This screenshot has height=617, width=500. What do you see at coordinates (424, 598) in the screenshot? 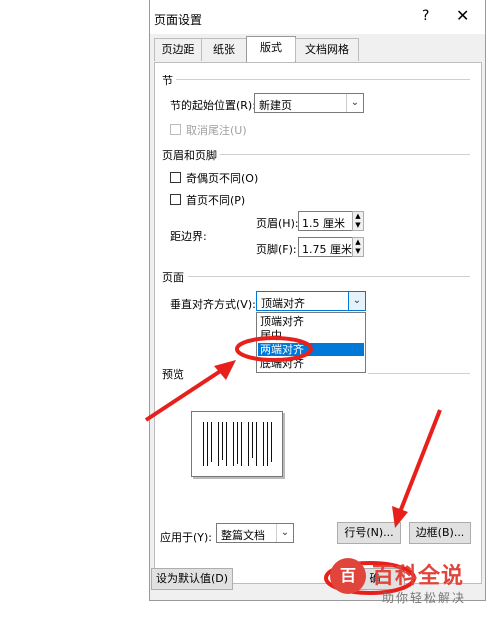
I see `watermark-subtitle: 助你轻松解决` at bounding box center [424, 598].